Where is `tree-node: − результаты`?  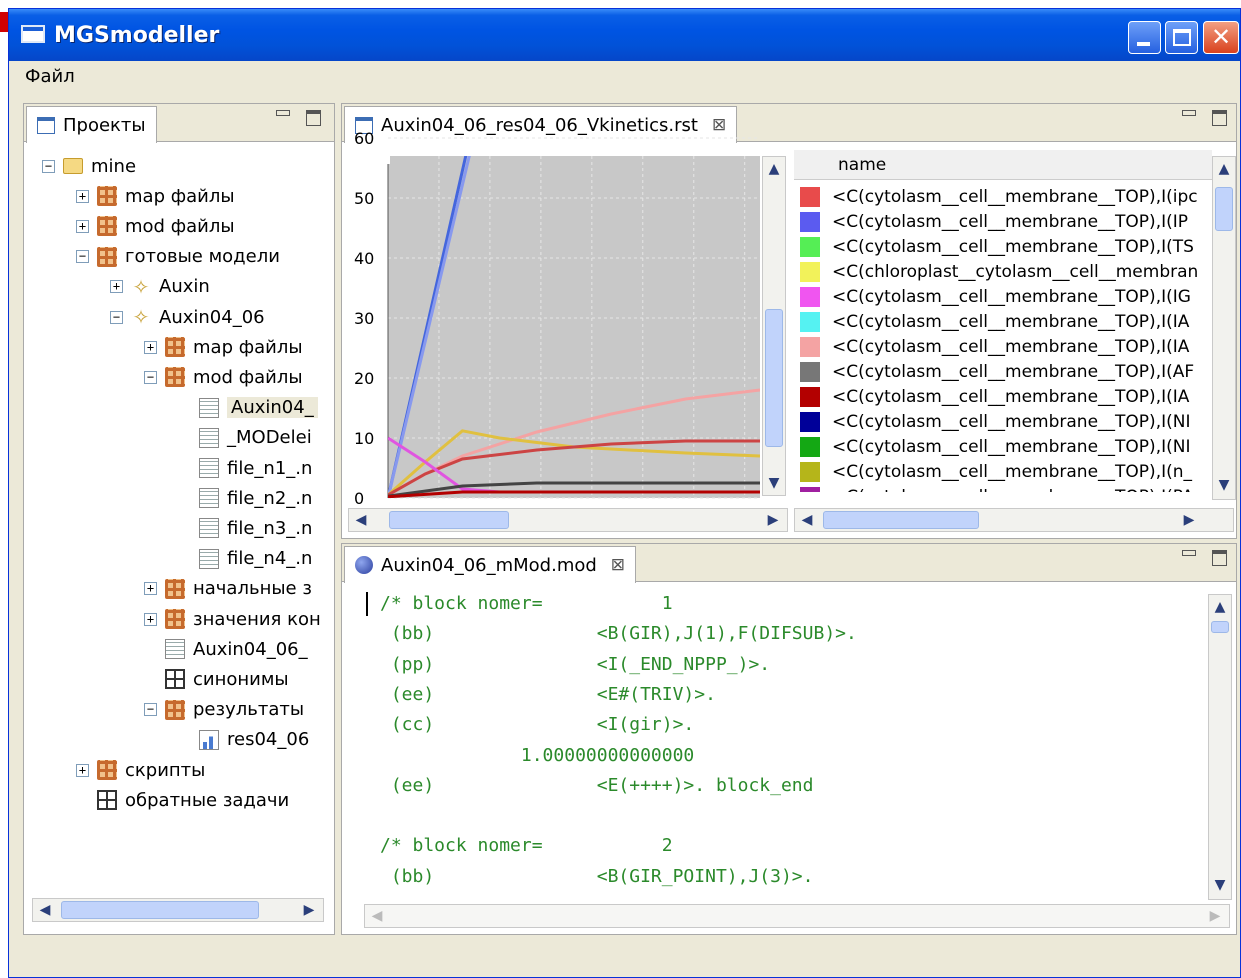
tree-node: − результаты is located at coordinates (224, 710).